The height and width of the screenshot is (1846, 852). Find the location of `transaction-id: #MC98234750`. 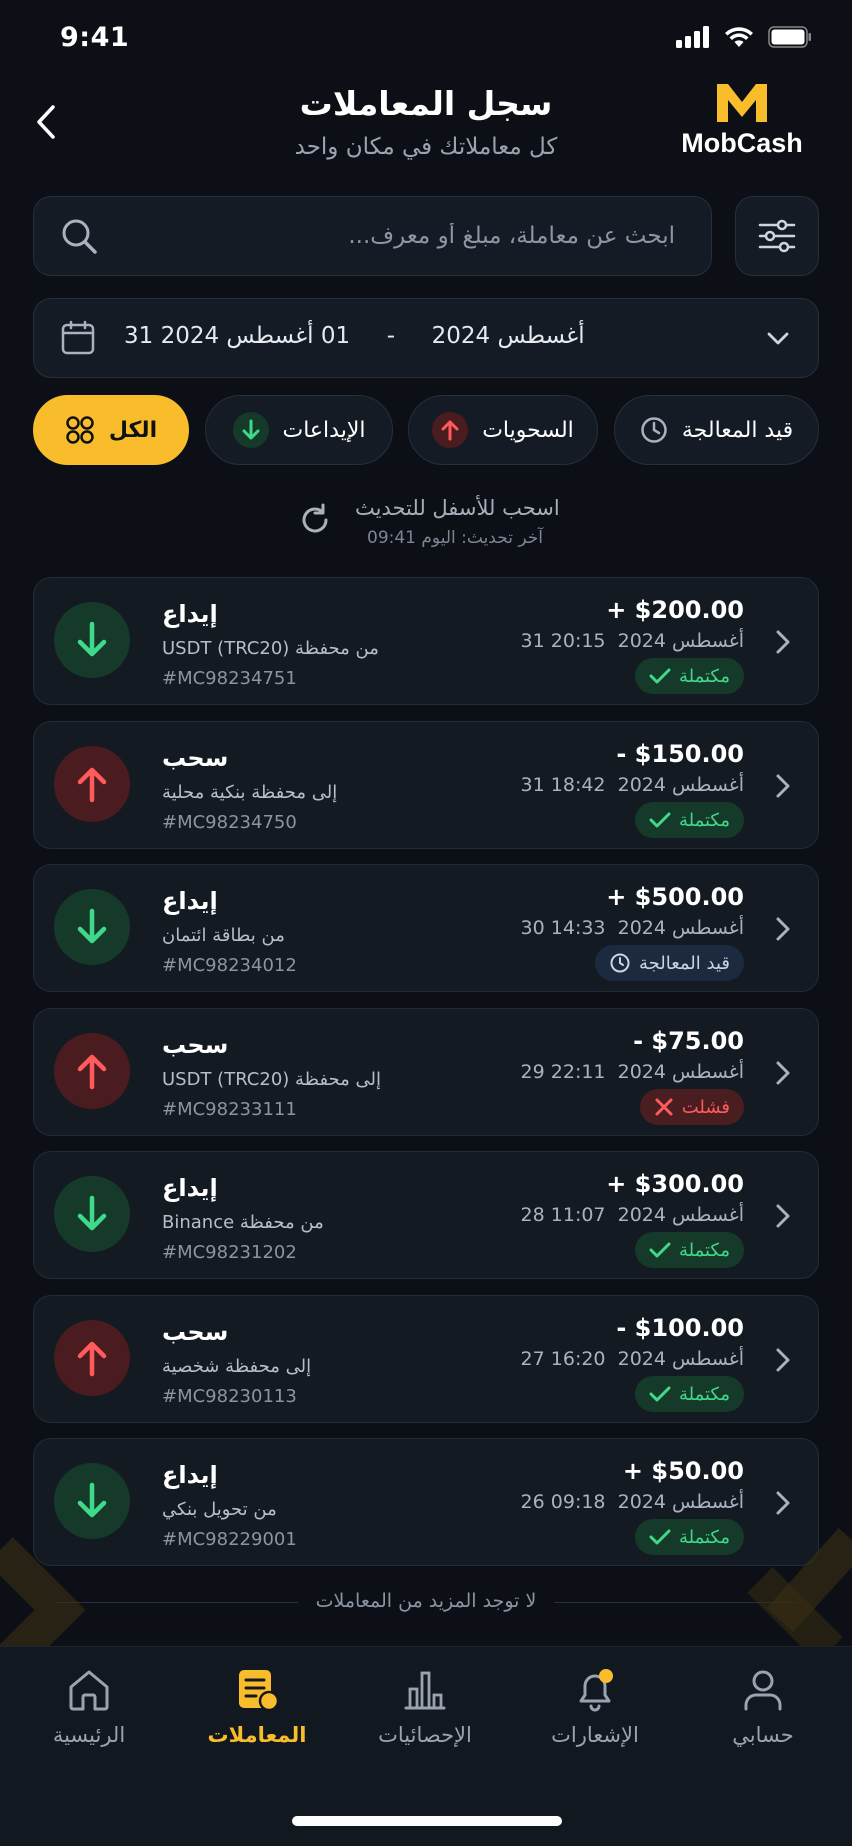

transaction-id: #MC98234750 is located at coordinates (229, 822).